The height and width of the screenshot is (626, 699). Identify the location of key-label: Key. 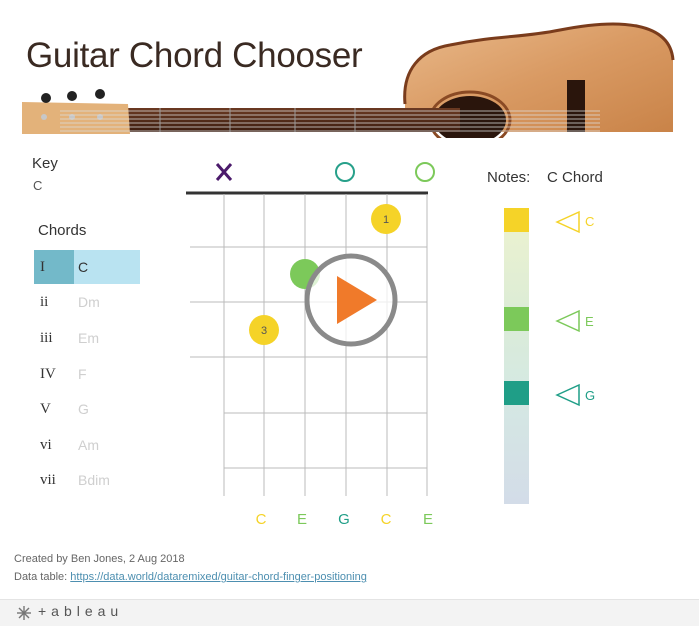
(45, 163).